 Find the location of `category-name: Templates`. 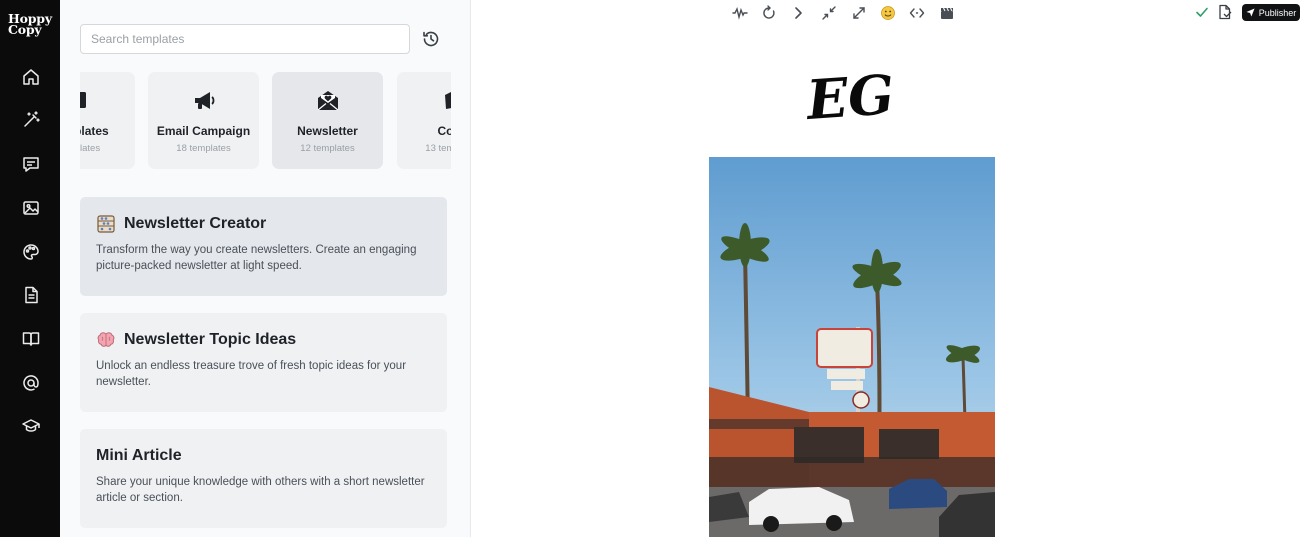

category-name: Templates is located at coordinates (94, 131).